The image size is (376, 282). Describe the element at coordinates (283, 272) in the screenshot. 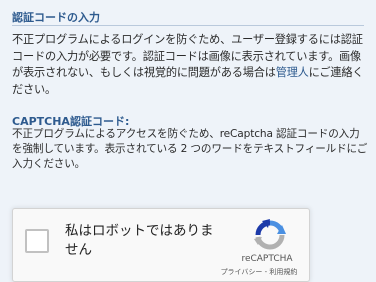

I see `terms-link: 利用規約` at that location.